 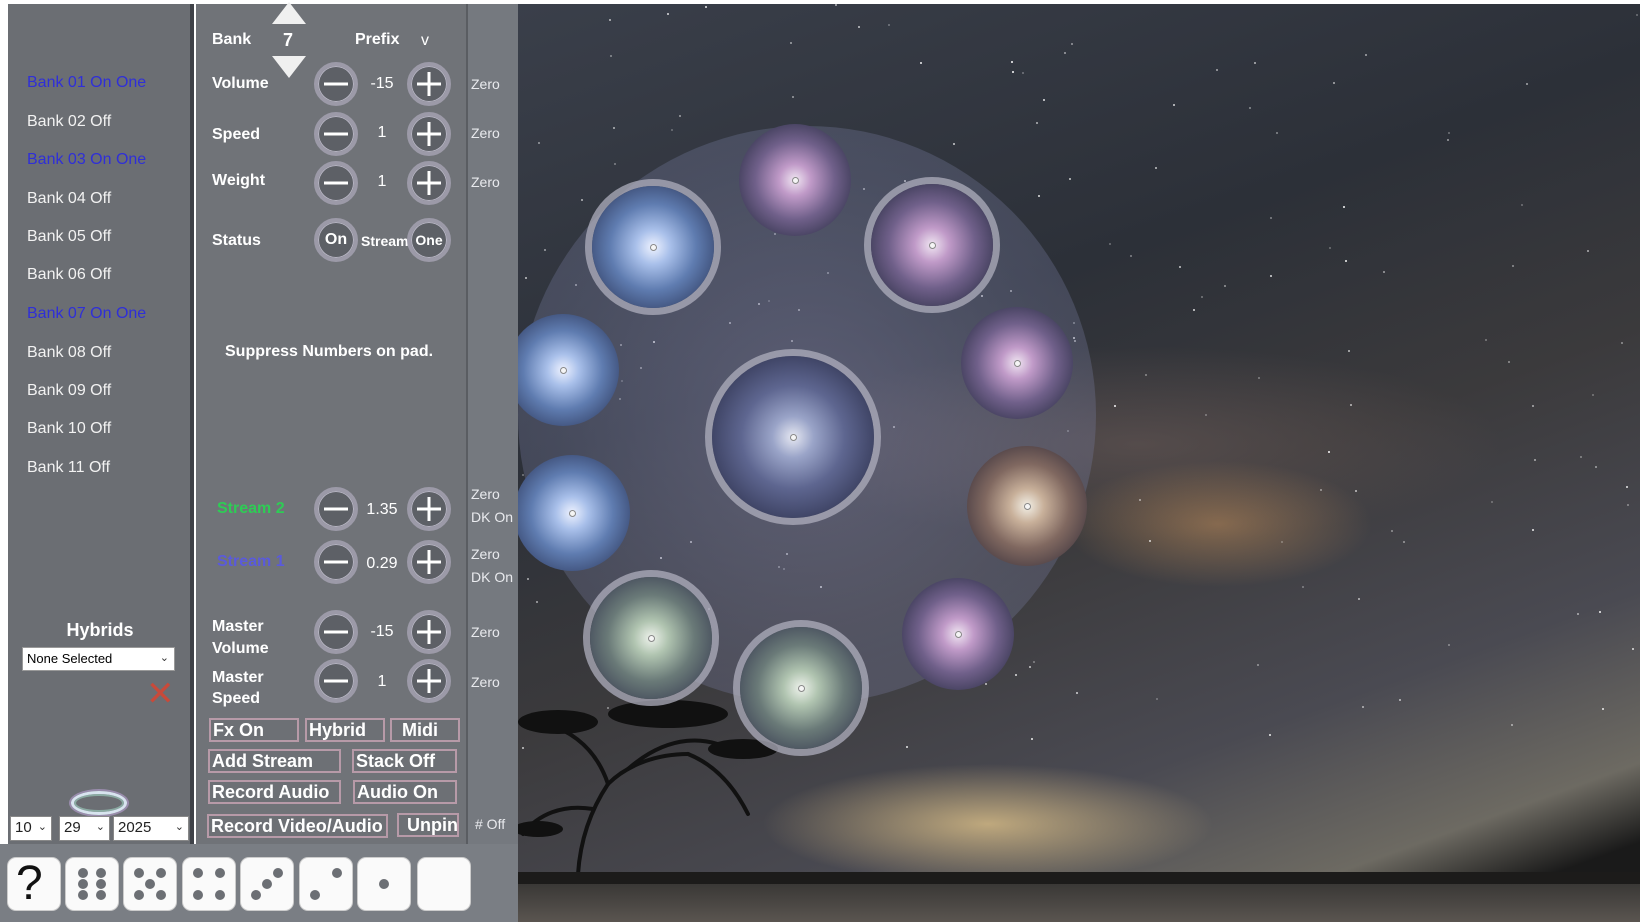 I want to click on stream-1-minus-button, so click(x=336, y=562).